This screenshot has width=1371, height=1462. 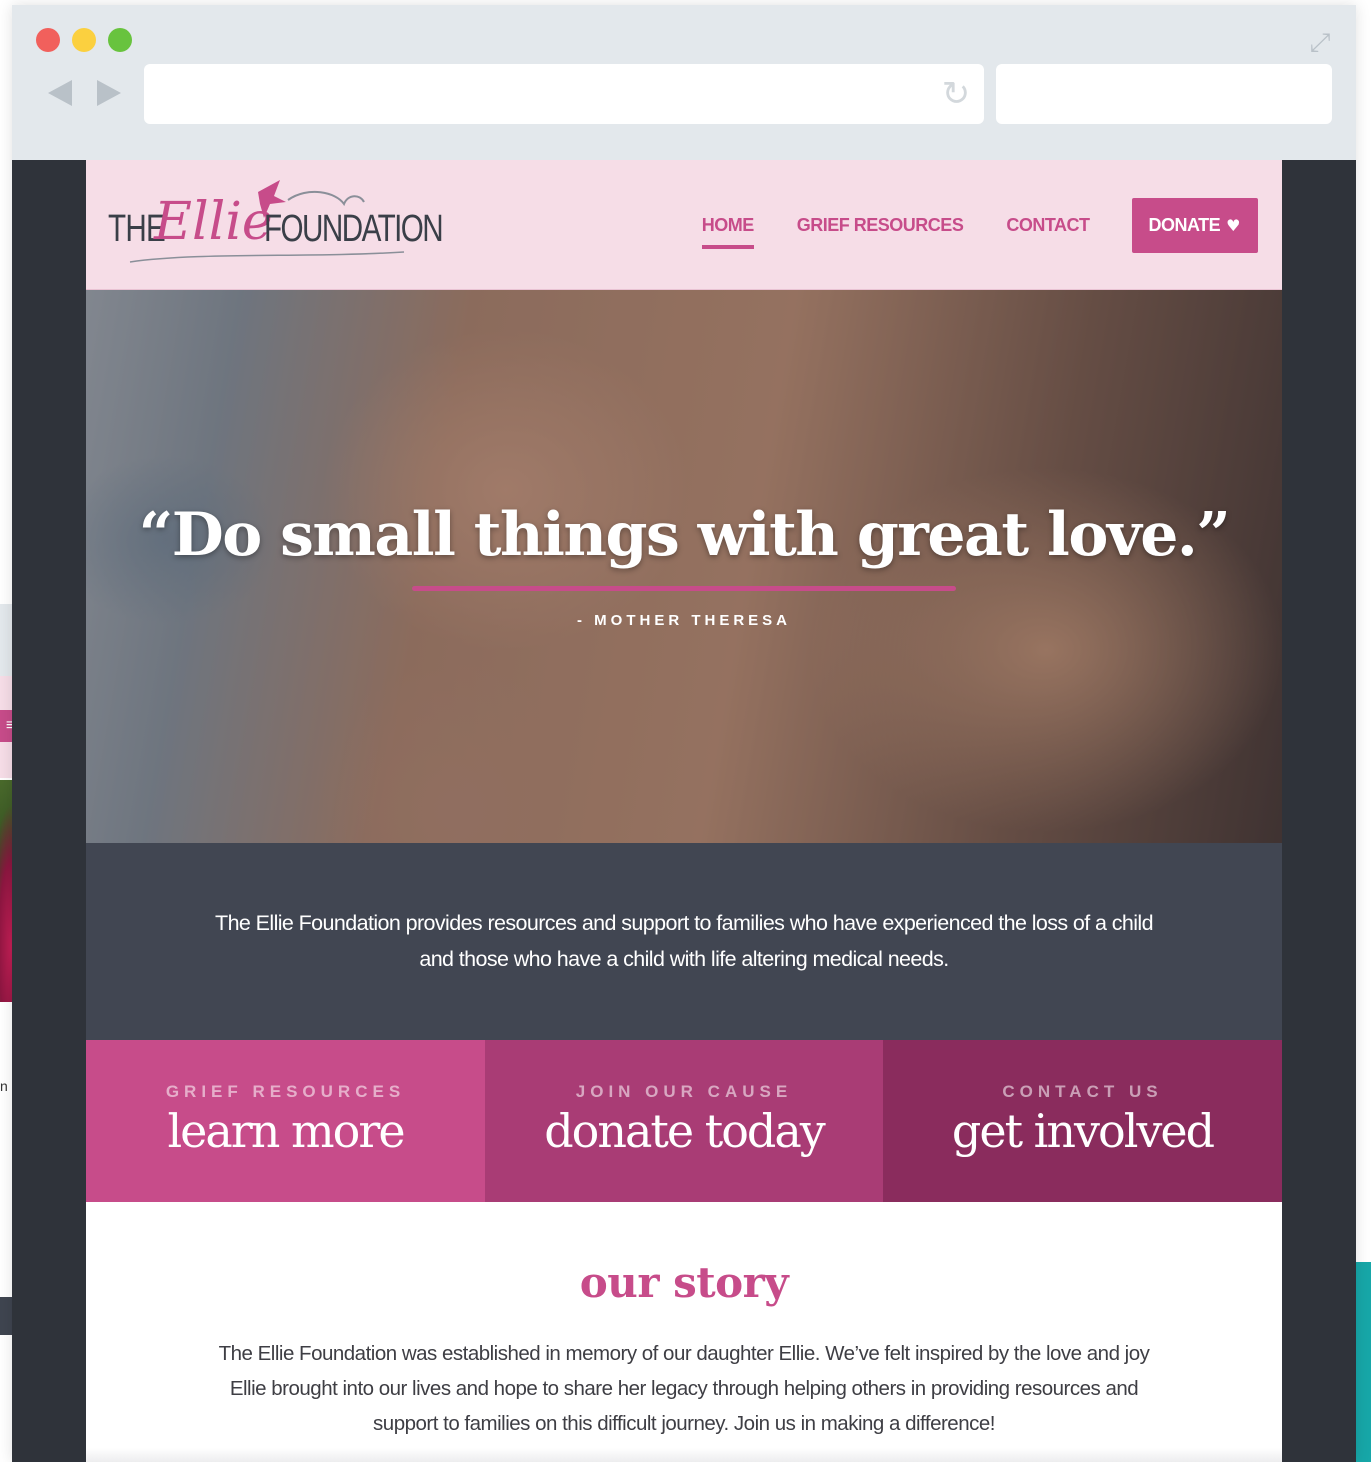 What do you see at coordinates (48, 40) in the screenshot?
I see `close-window-icon` at bounding box center [48, 40].